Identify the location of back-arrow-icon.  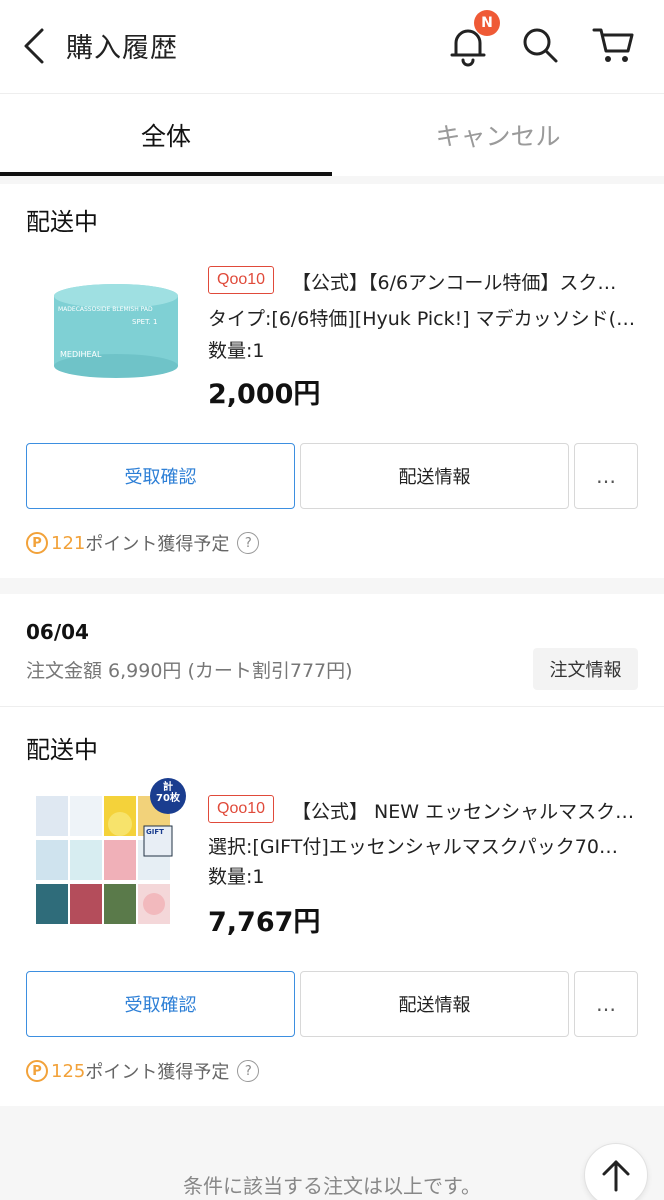
(34, 46).